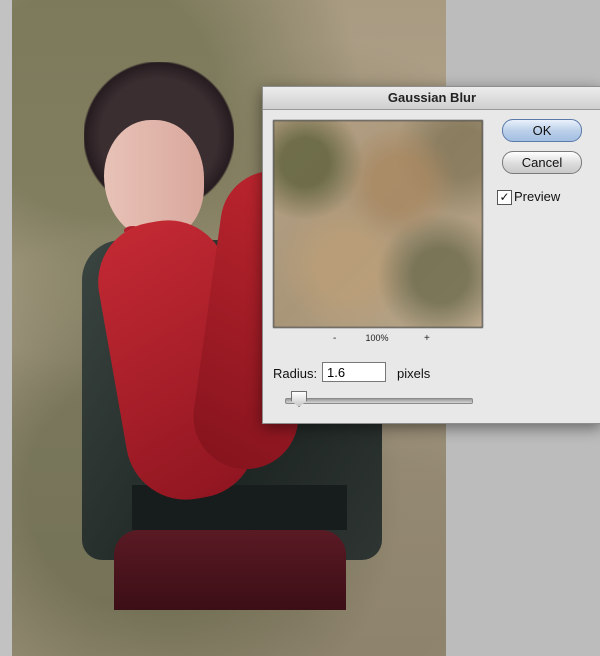 This screenshot has width=600, height=656. What do you see at coordinates (504, 197) in the screenshot?
I see `check-icon: ✓` at bounding box center [504, 197].